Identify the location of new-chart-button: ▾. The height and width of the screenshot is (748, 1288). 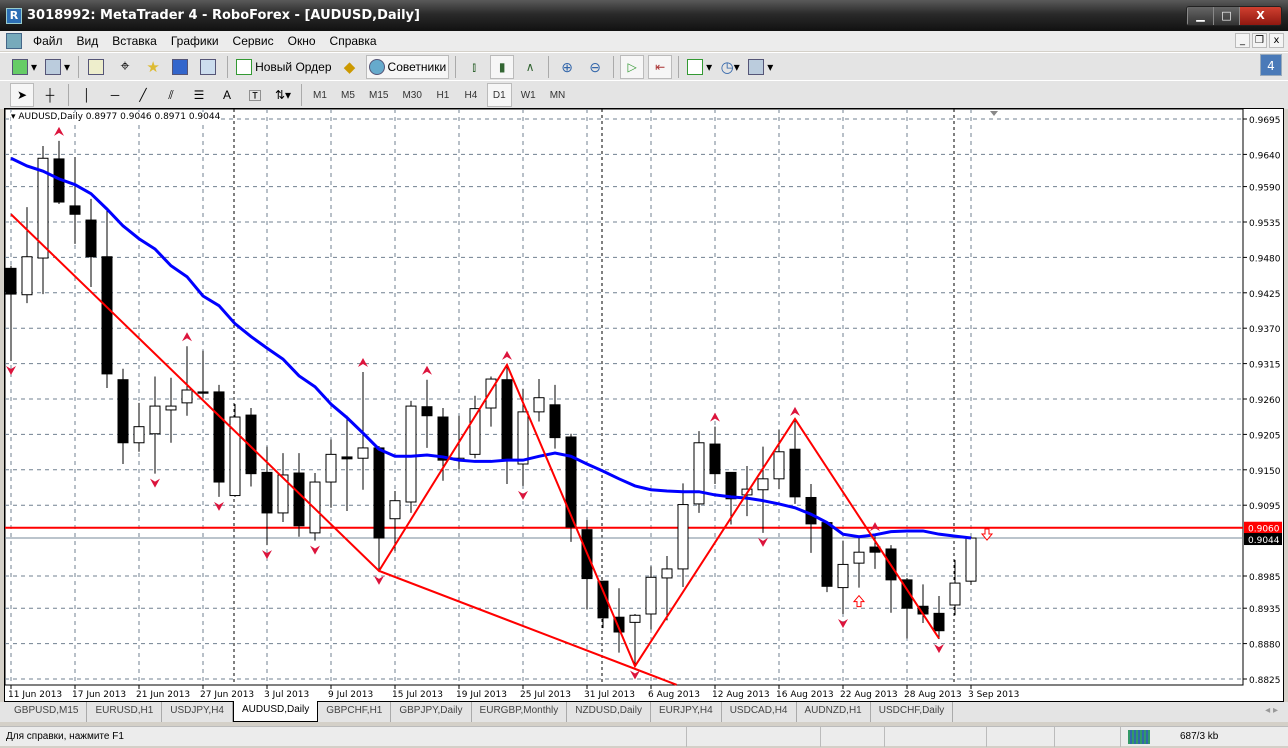
(24, 67).